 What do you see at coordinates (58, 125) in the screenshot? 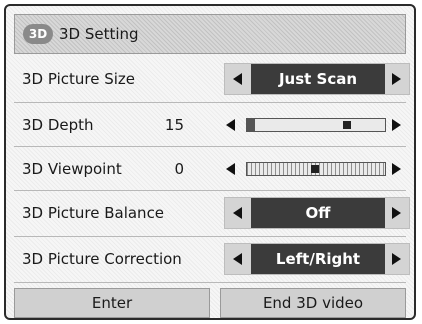
I see `depth-label: 3D Depth` at bounding box center [58, 125].